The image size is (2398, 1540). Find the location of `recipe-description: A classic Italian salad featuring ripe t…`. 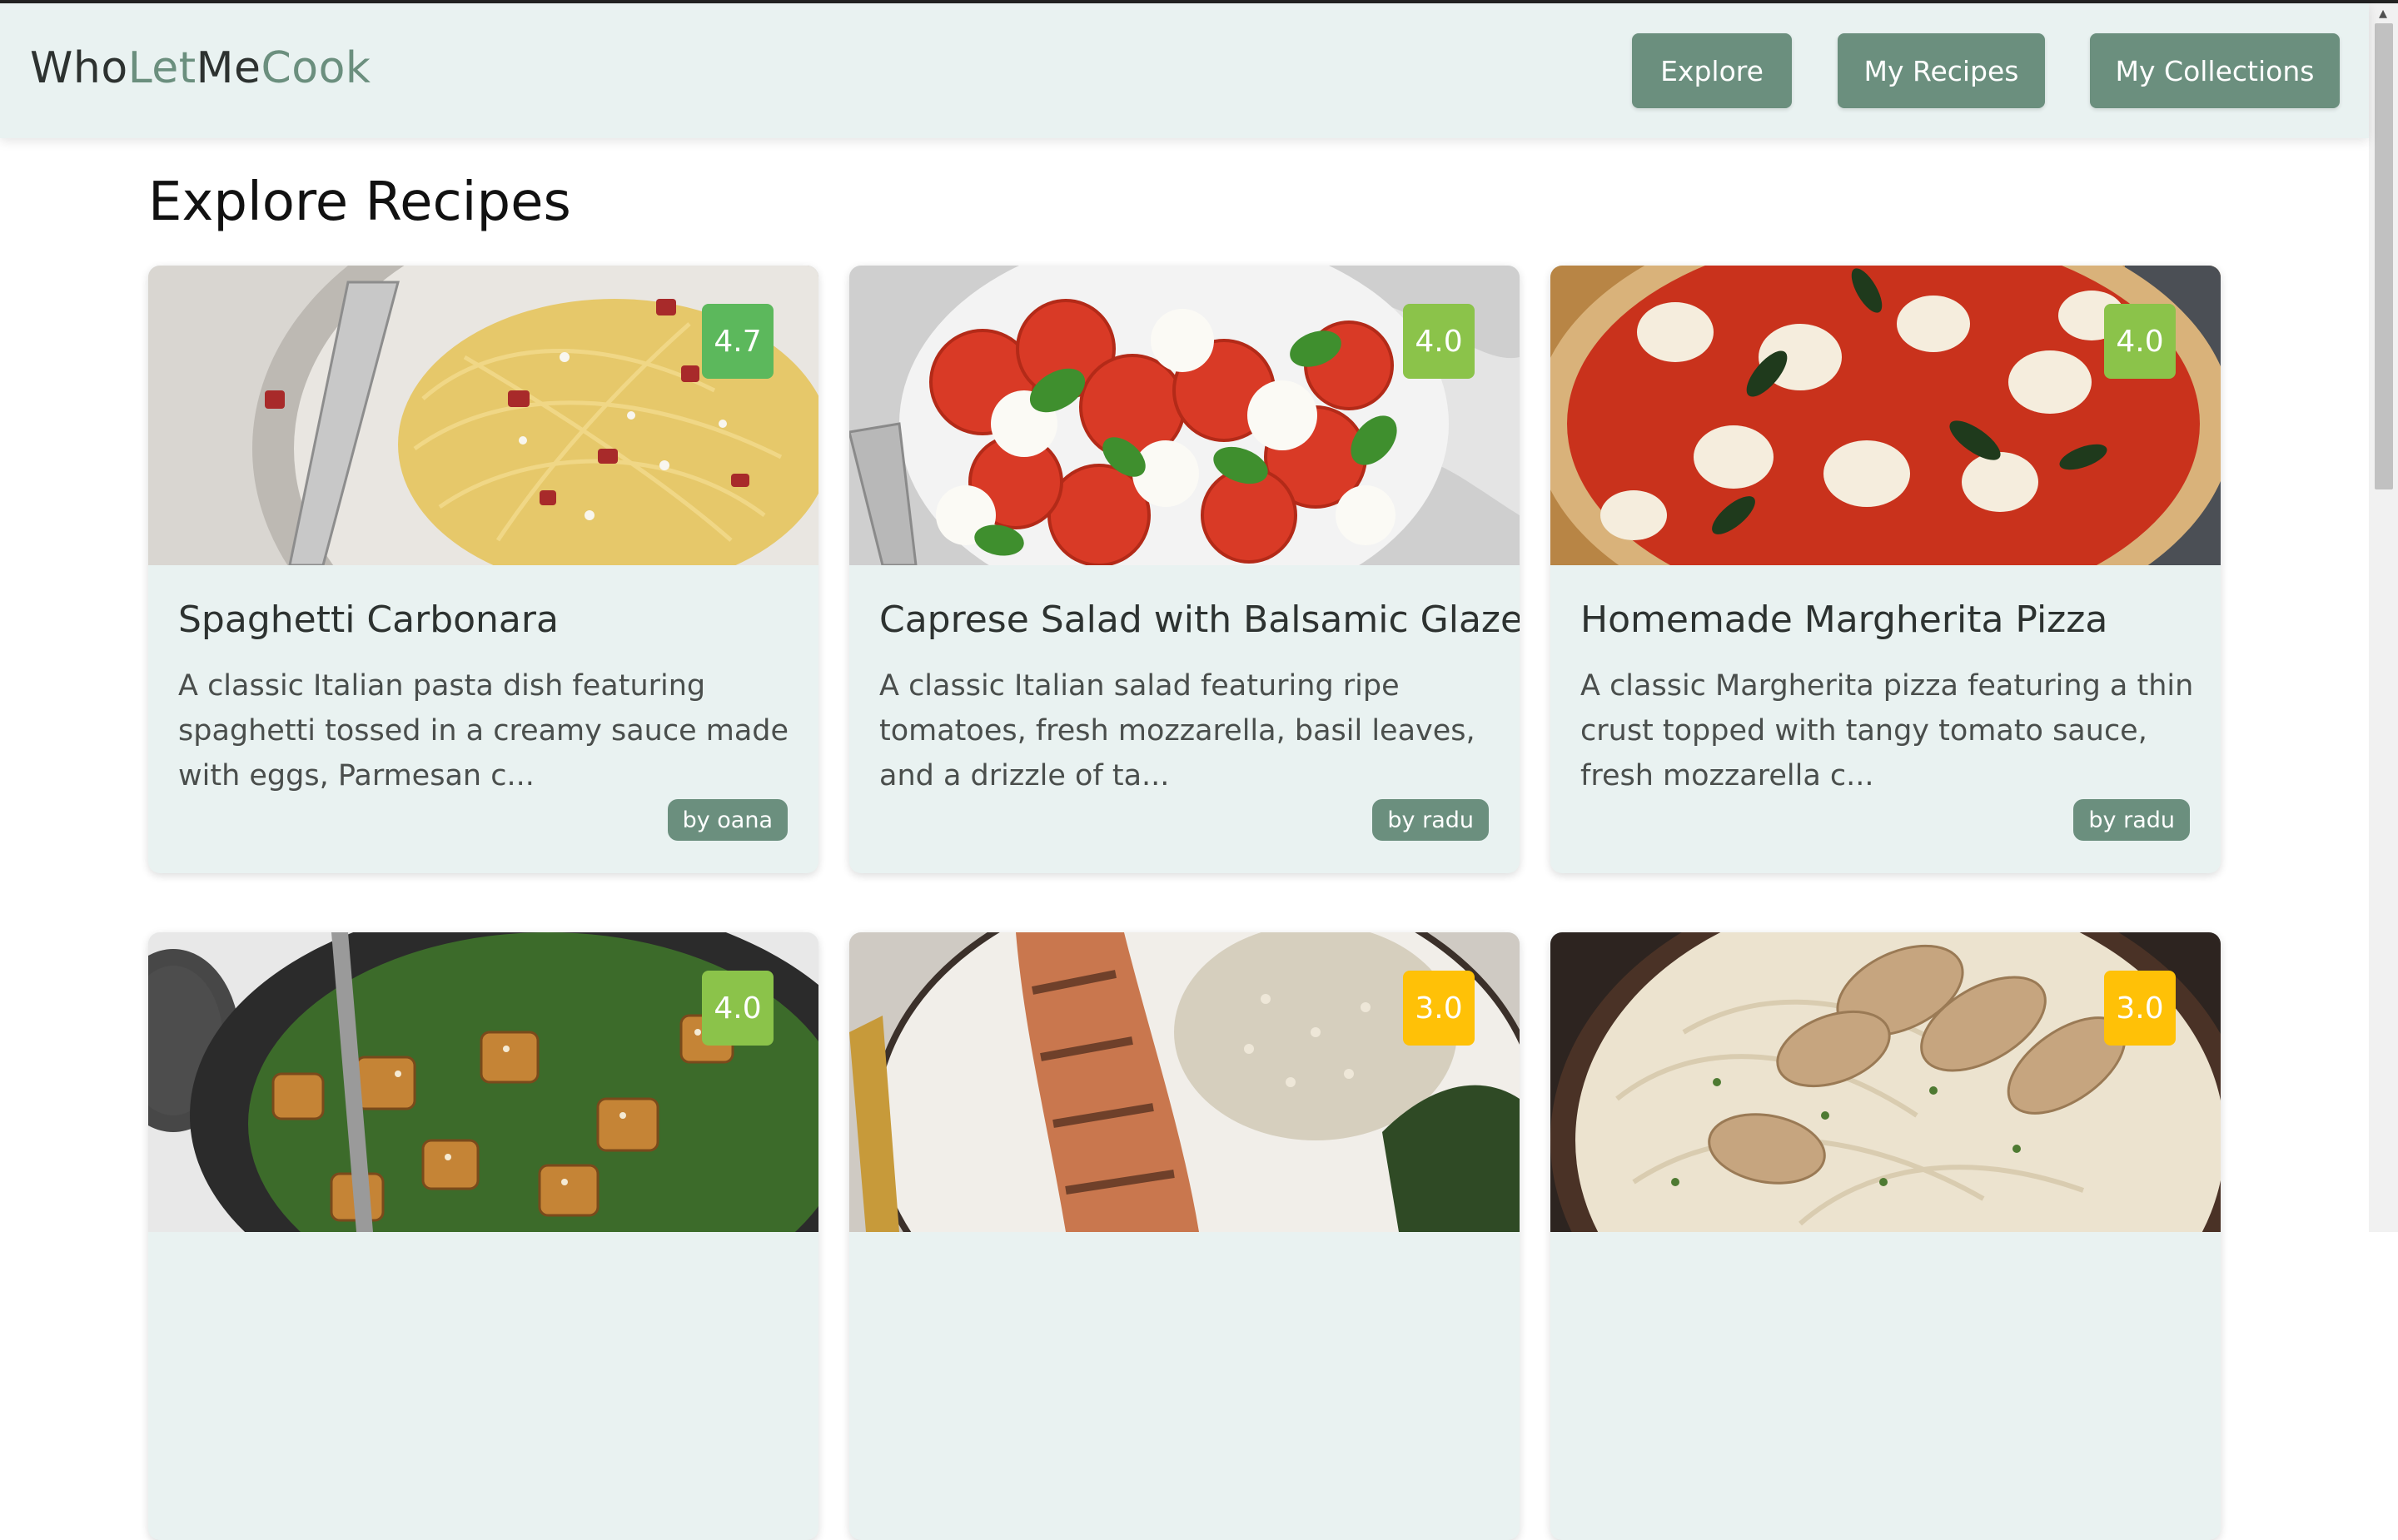

recipe-description: A classic Italian salad featuring ripe t… is located at coordinates (1177, 730).